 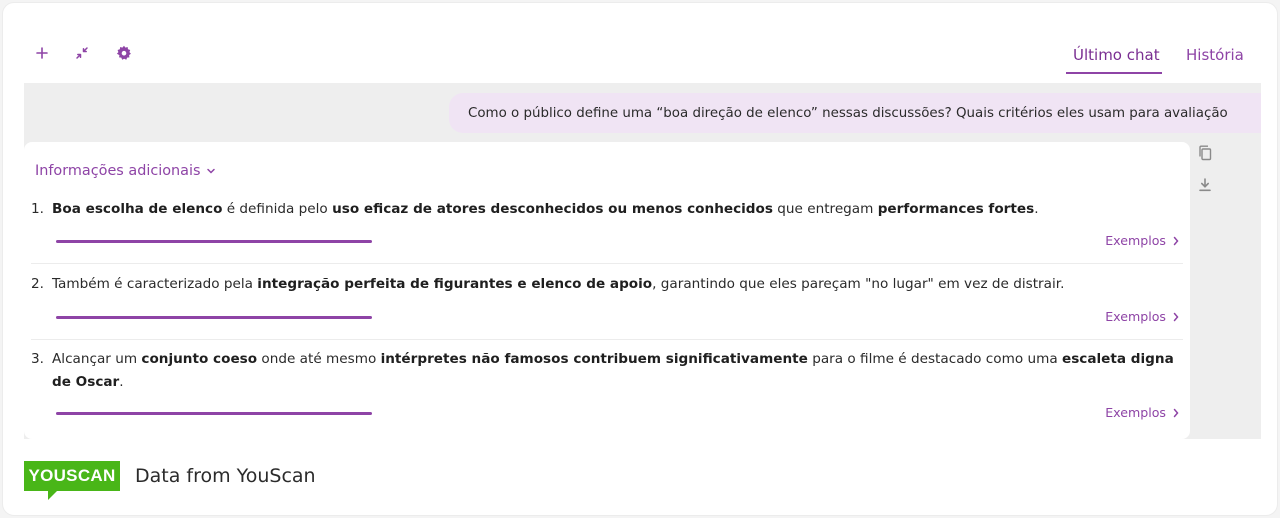 I want to click on body-text: Alcançar um, so click(x=97, y=359).